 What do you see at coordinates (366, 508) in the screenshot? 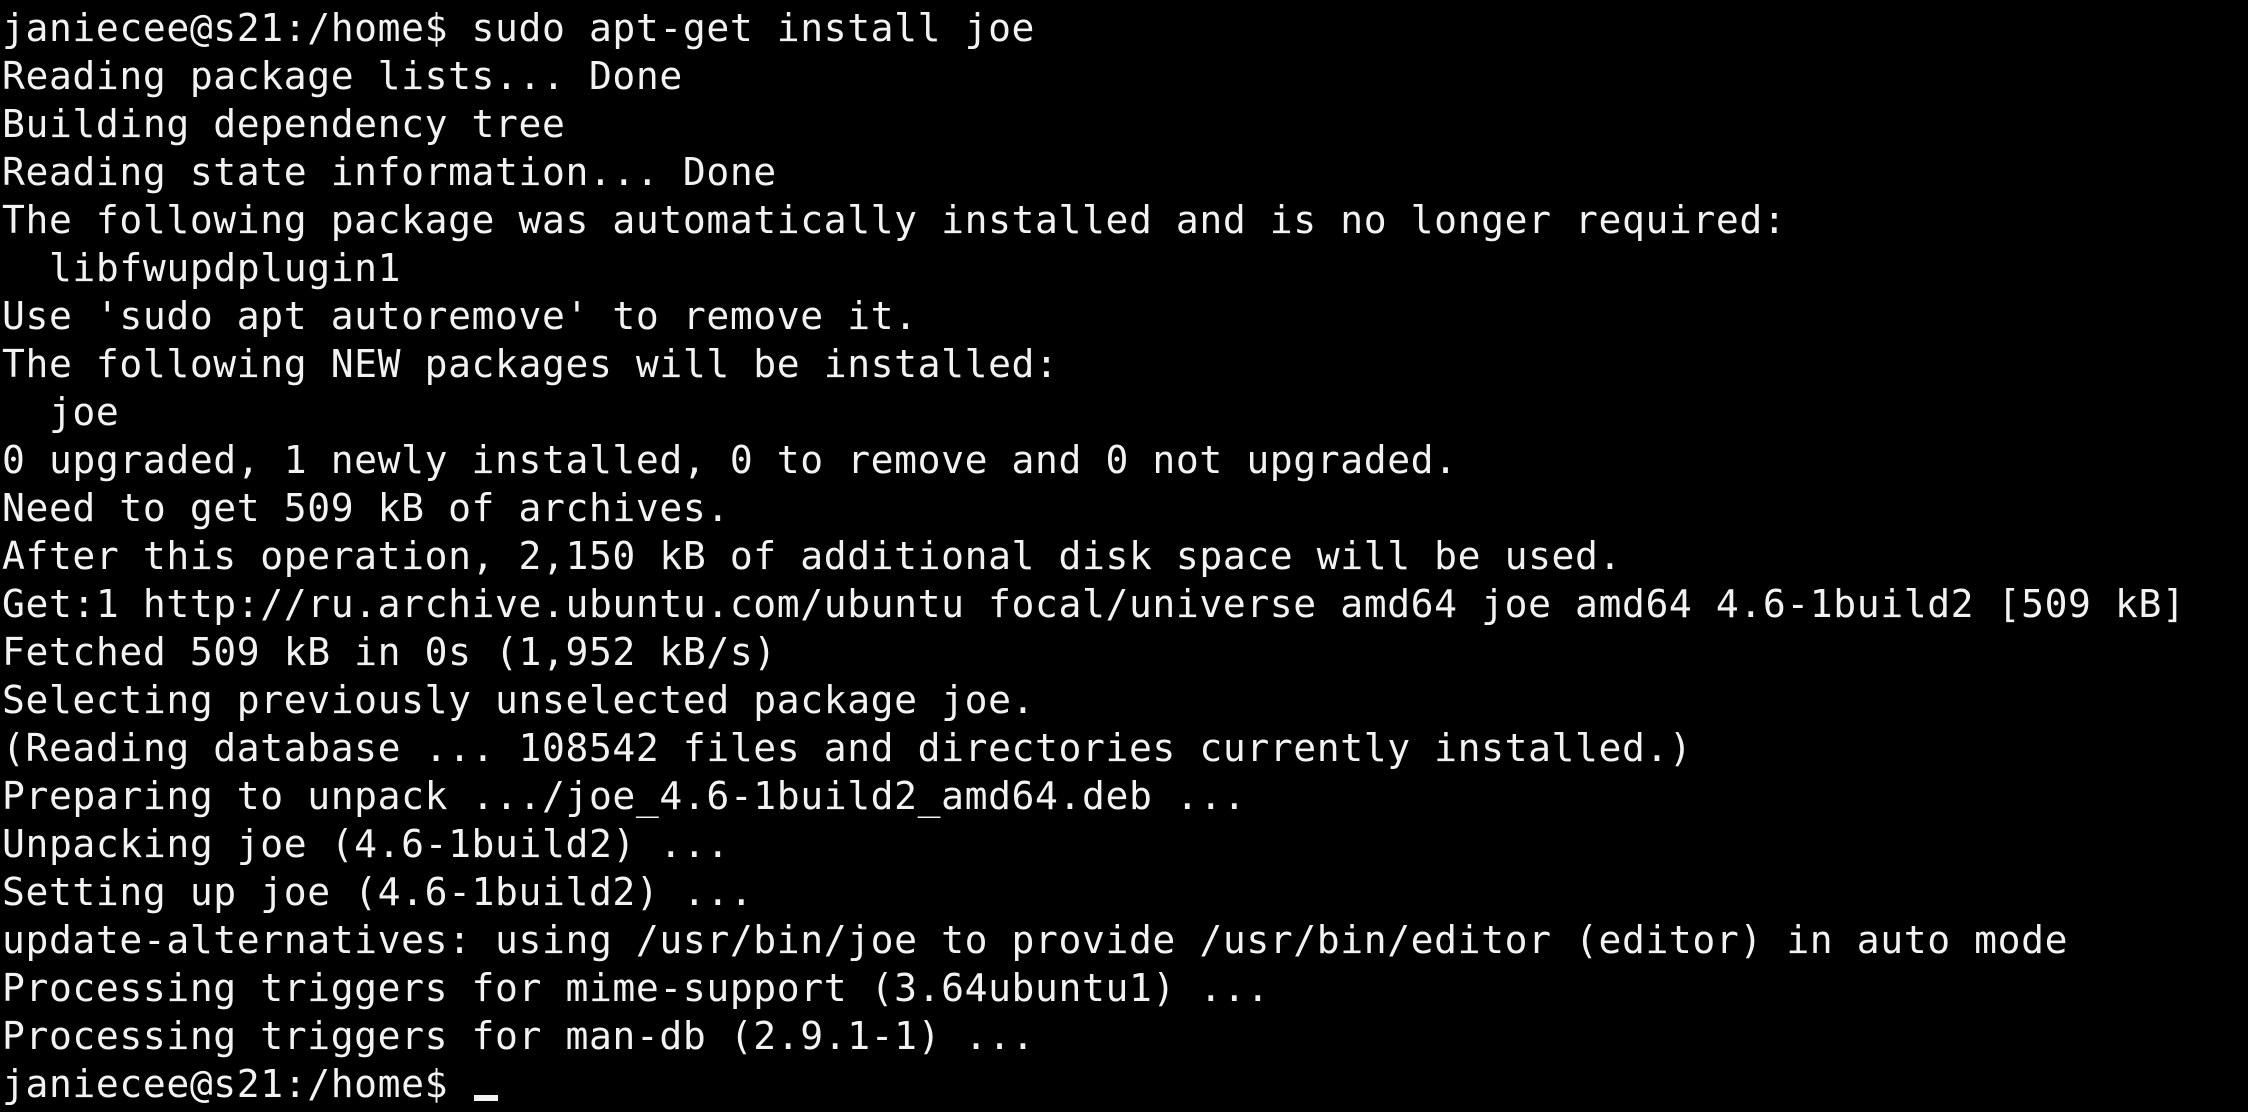
I see `terminal-line: Need to get 509 kB of archives.` at bounding box center [366, 508].